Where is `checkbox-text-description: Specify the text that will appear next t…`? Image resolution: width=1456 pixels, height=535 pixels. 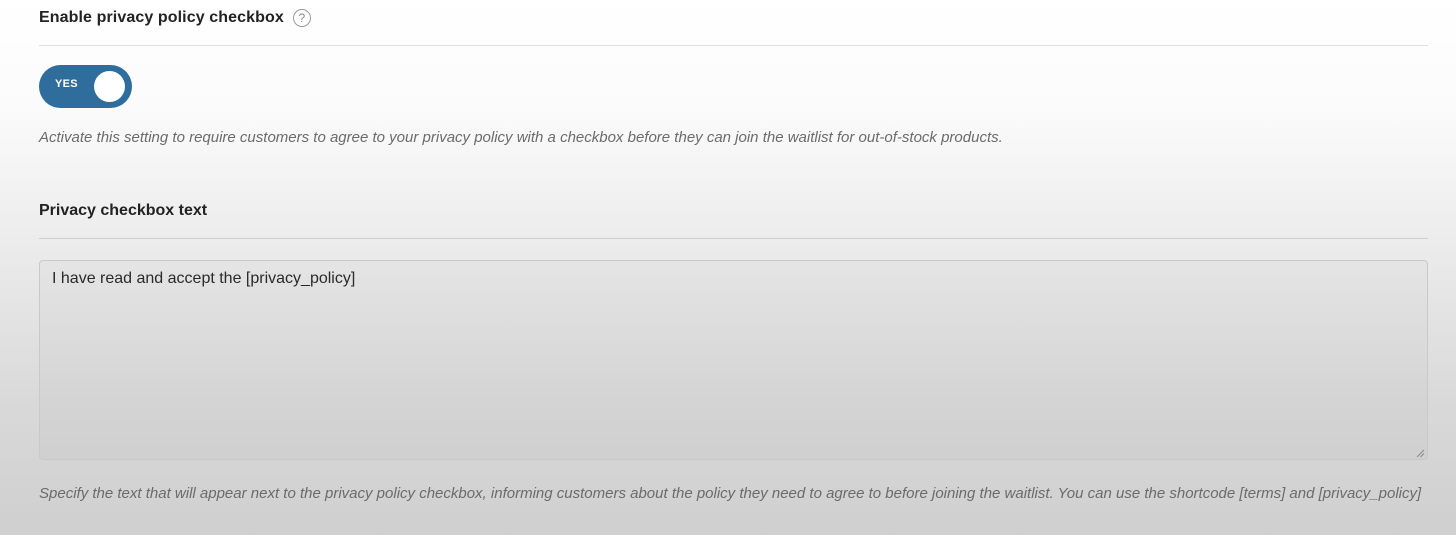
checkbox-text-description: Specify the text that will appear next t… is located at coordinates (730, 493).